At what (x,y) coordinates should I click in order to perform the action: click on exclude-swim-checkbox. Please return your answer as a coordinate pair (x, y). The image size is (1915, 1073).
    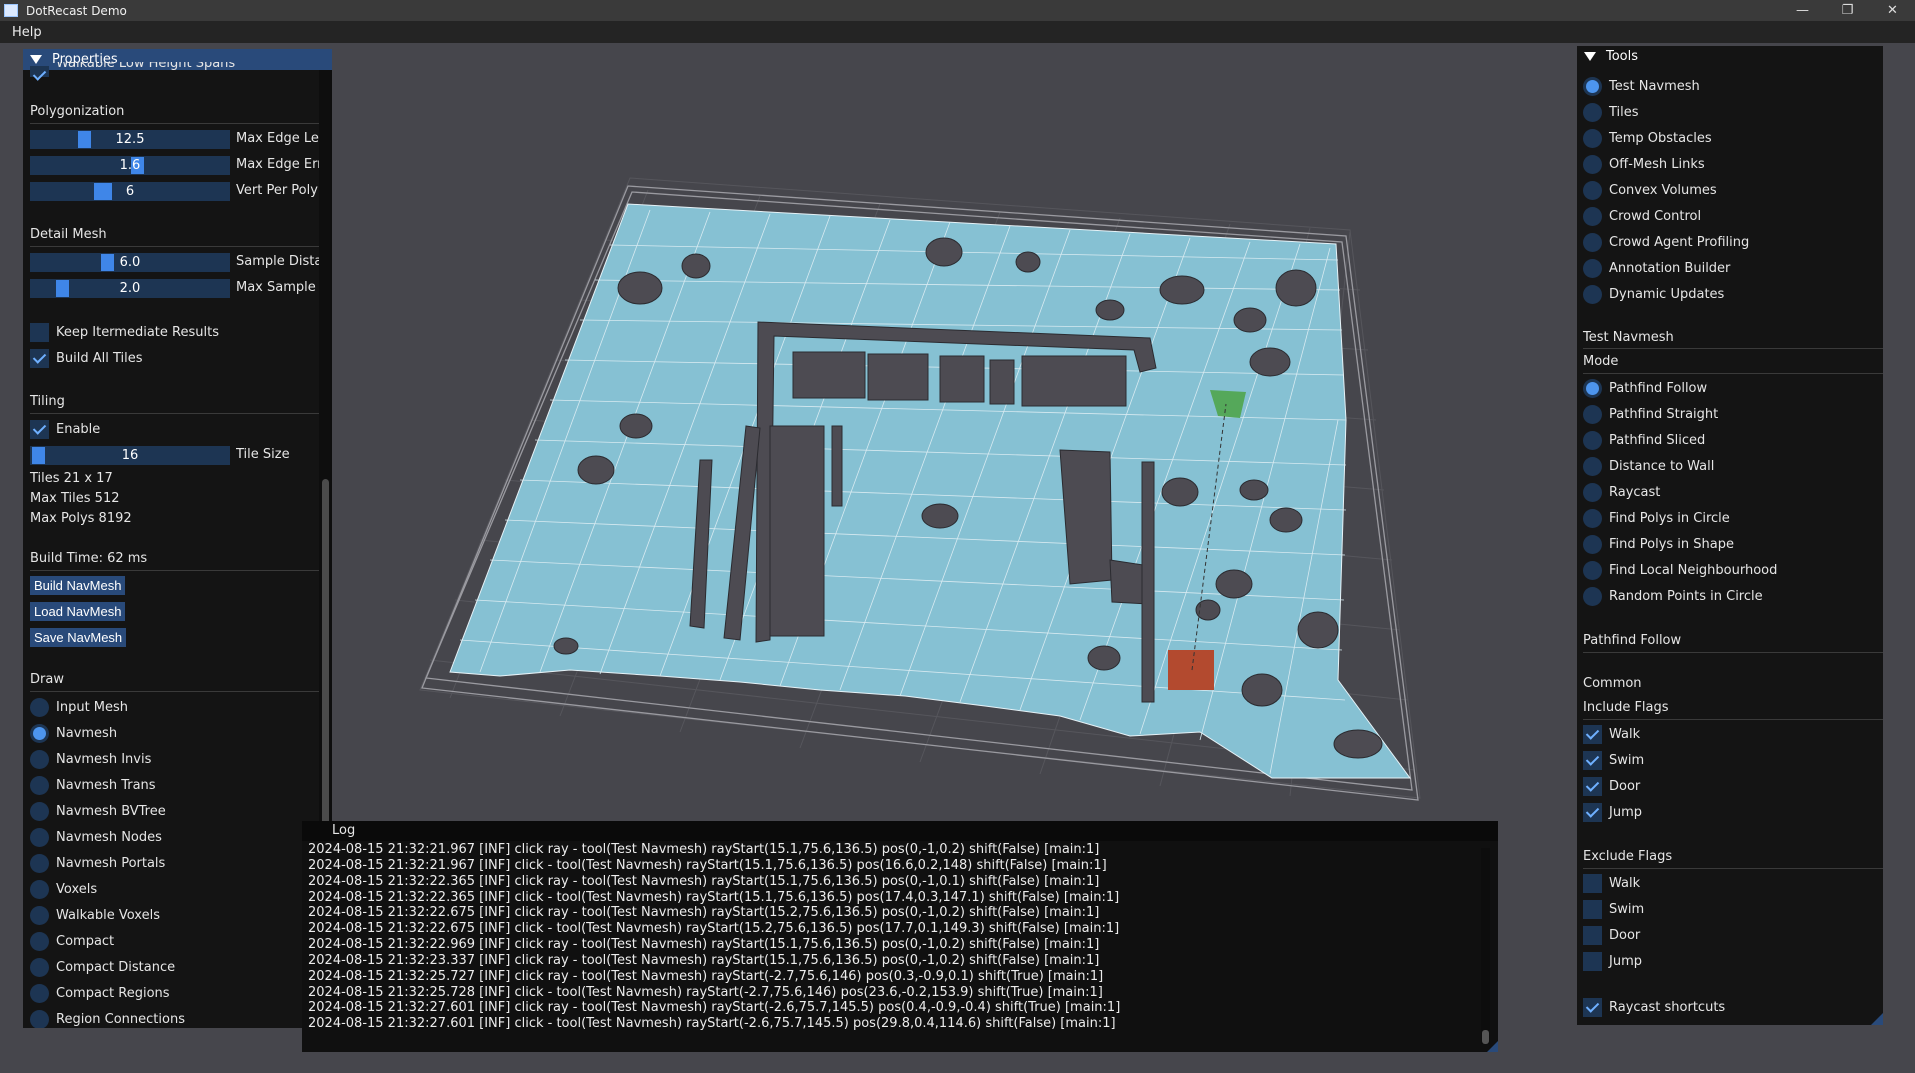
    Looking at the image, I should click on (1592, 909).